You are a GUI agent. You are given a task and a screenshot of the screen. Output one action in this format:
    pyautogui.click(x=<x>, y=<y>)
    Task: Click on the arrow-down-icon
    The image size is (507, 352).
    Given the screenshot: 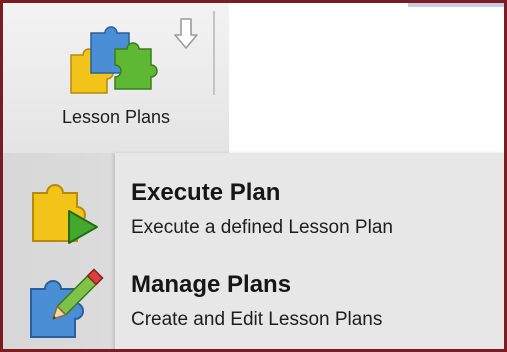 What is the action you would take?
    pyautogui.click(x=186, y=34)
    